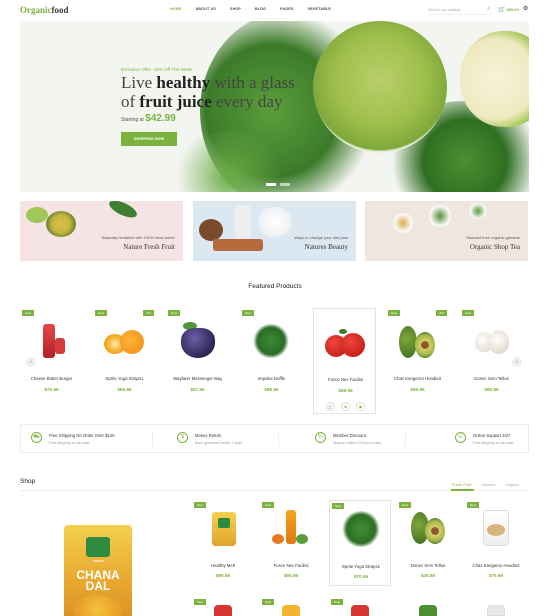  I want to click on product-name: Wayfarer Messenger Bag, so click(197, 378).